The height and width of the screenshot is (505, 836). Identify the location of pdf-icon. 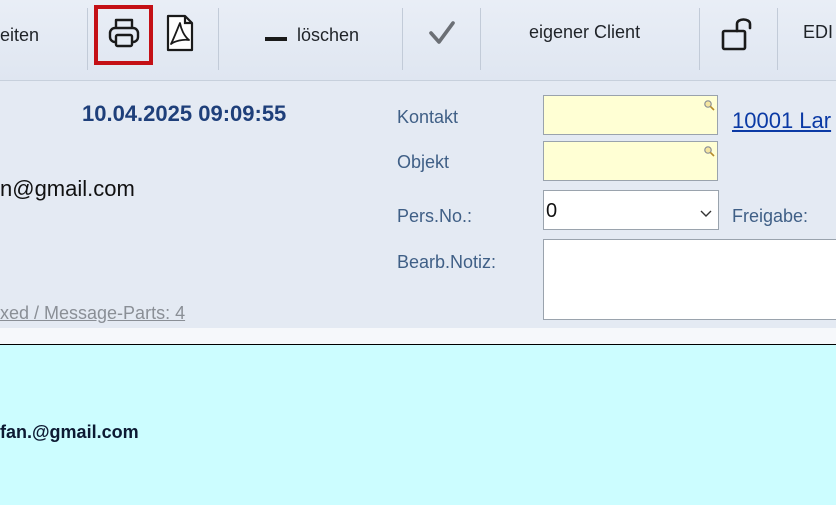
(180, 35).